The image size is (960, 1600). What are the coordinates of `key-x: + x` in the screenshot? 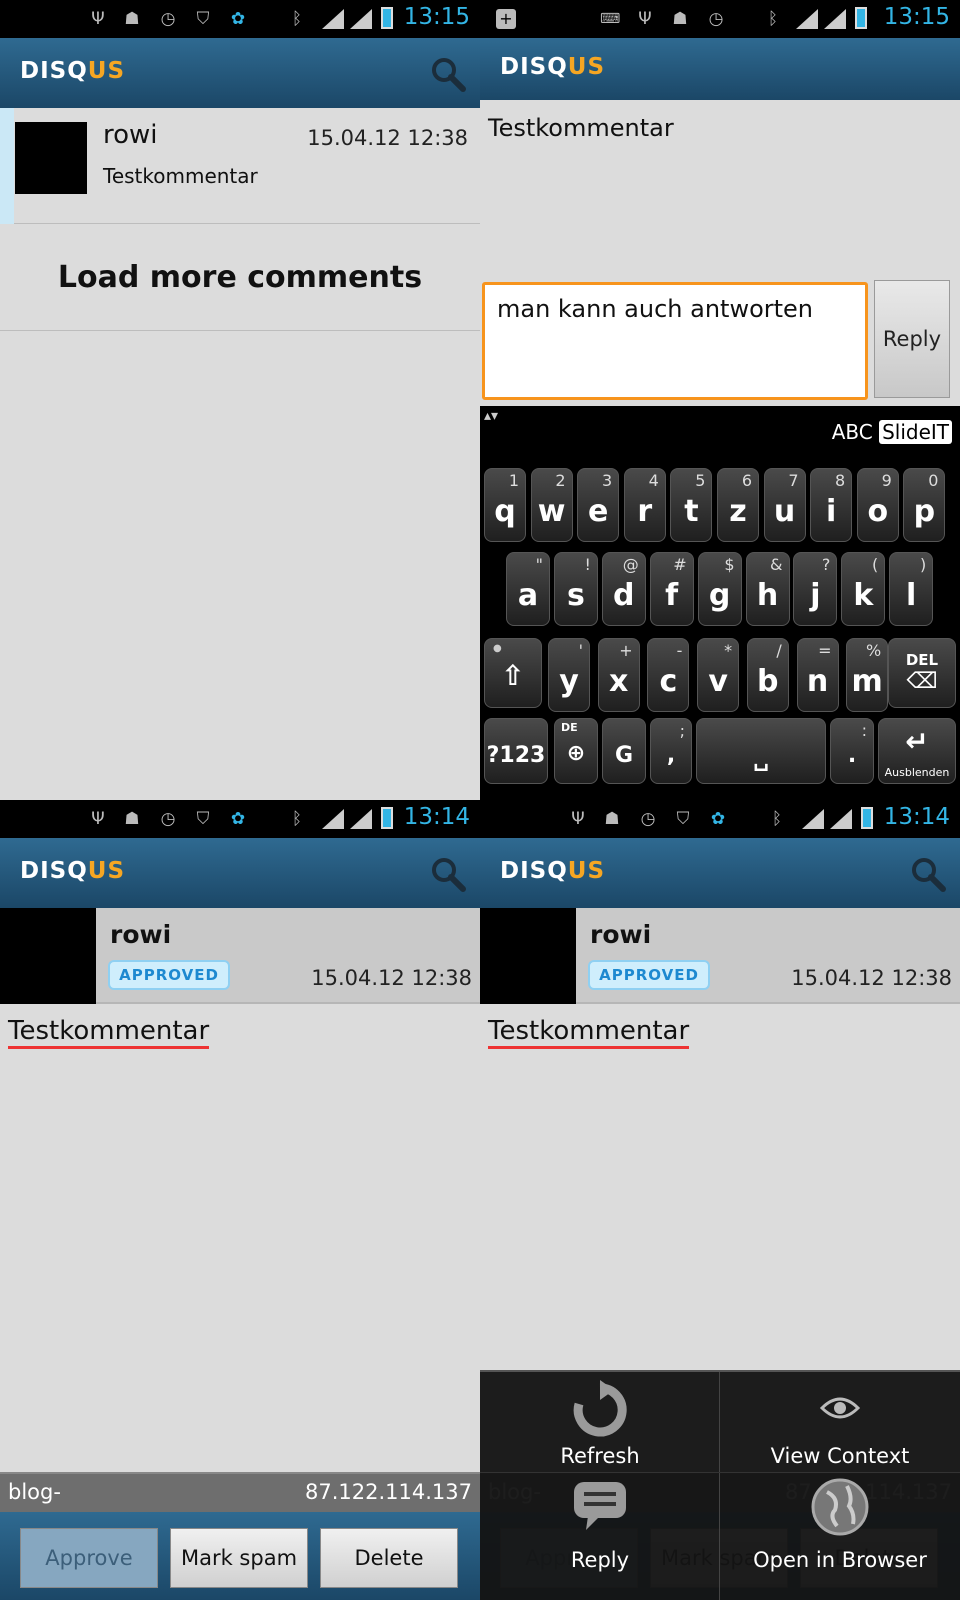 It's located at (618, 675).